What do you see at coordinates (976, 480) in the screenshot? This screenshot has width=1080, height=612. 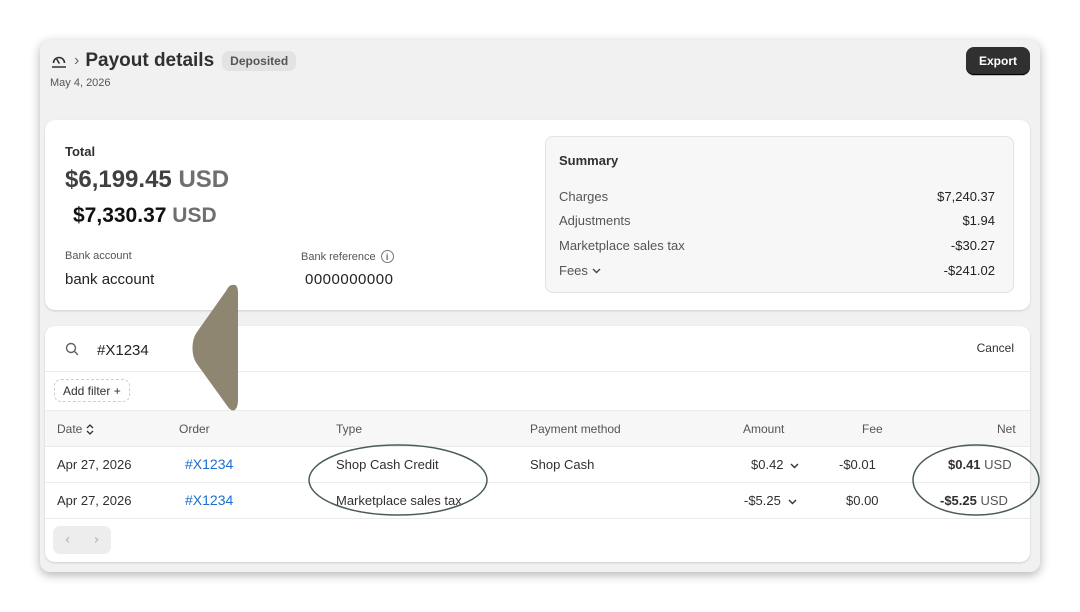 I see `net-highlight-annotation` at bounding box center [976, 480].